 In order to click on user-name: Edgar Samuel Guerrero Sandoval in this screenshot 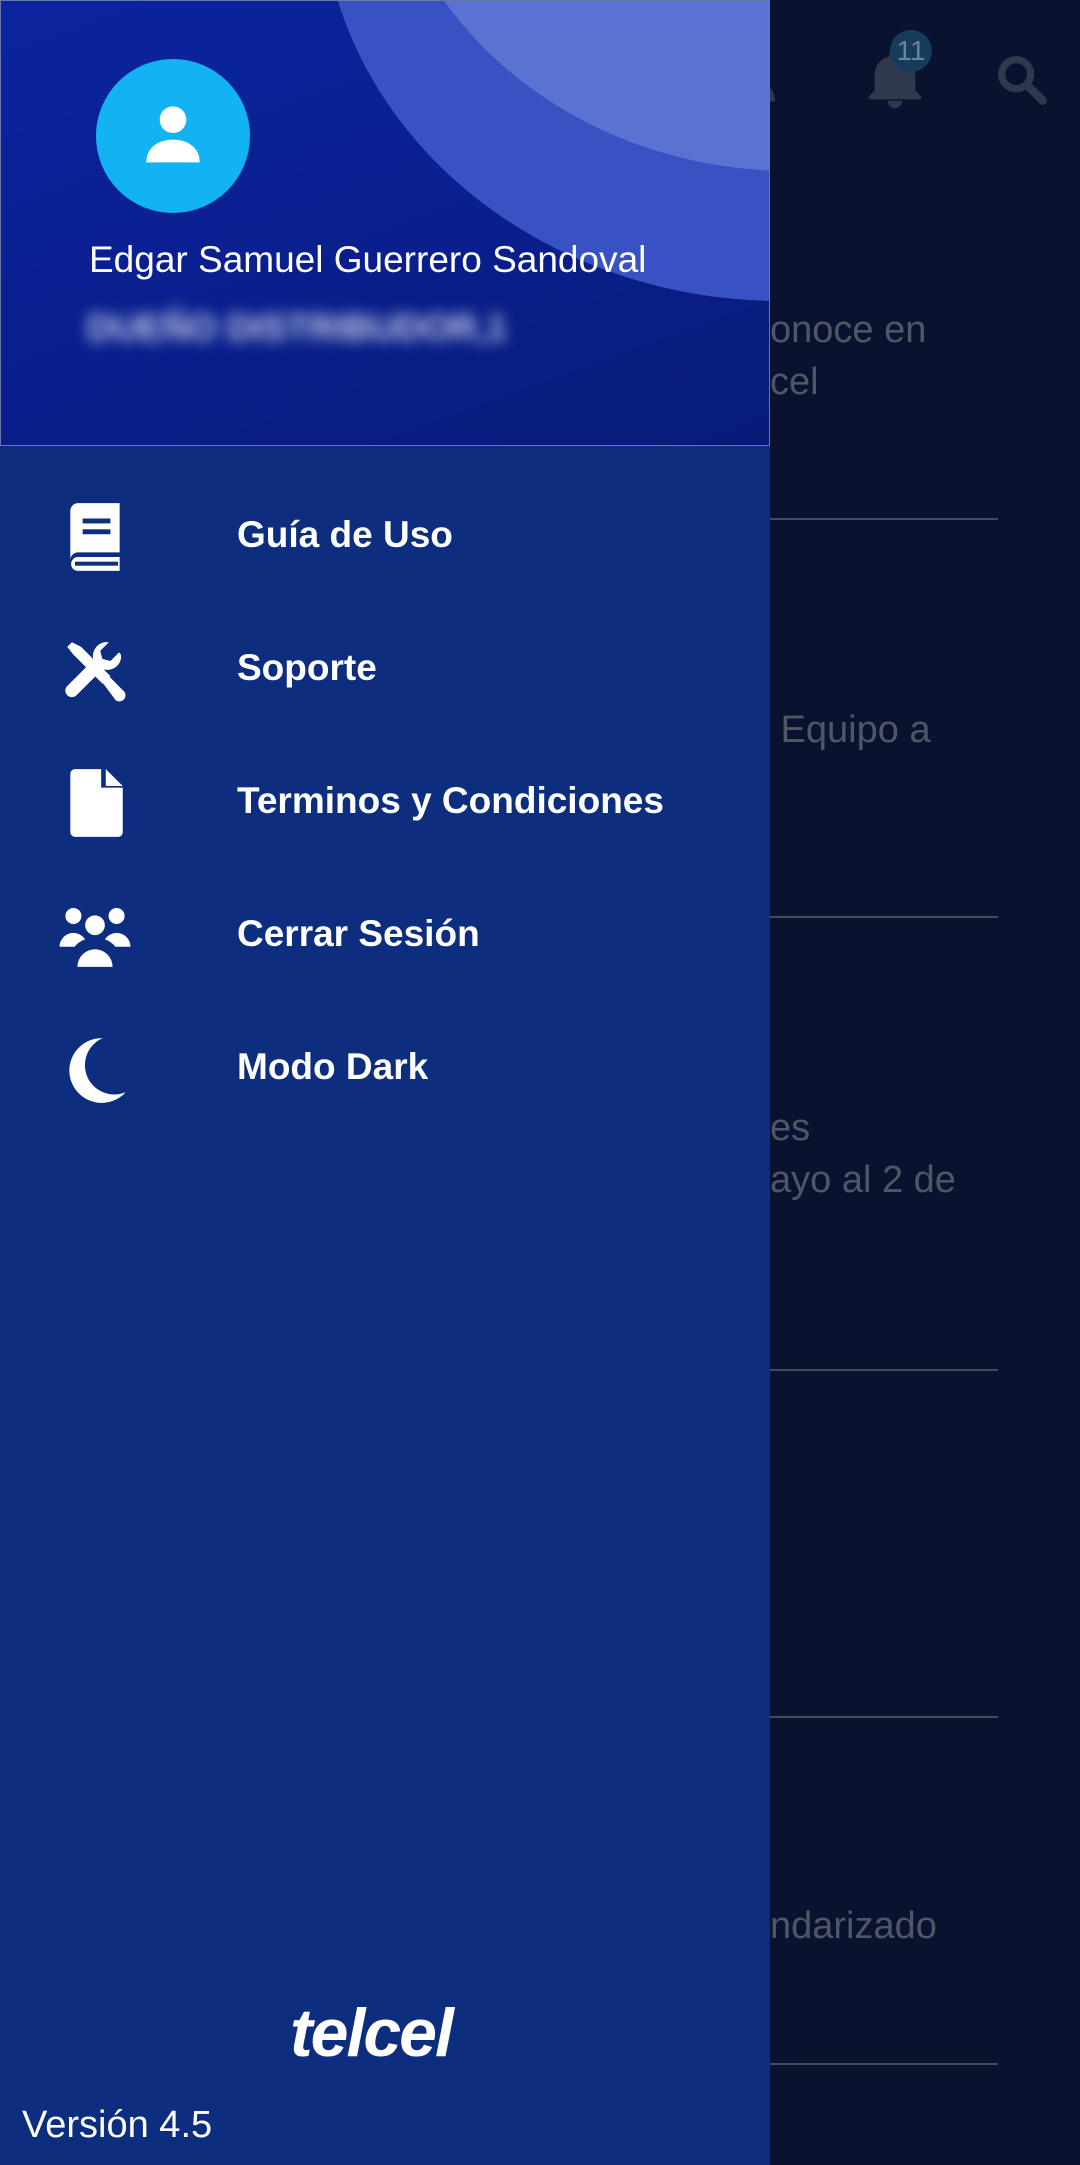, I will do `click(368, 259)`.